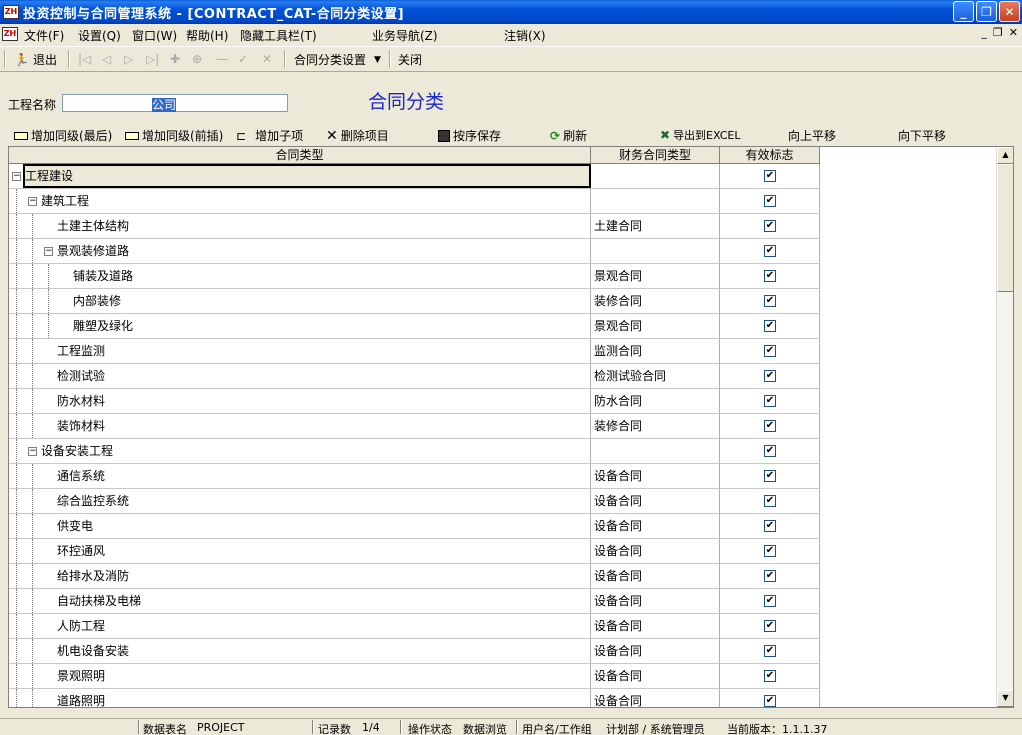 The height and width of the screenshot is (735, 1022). I want to click on table-row: 自动扶梯及电梯 设备合同 ✔, so click(415, 601).